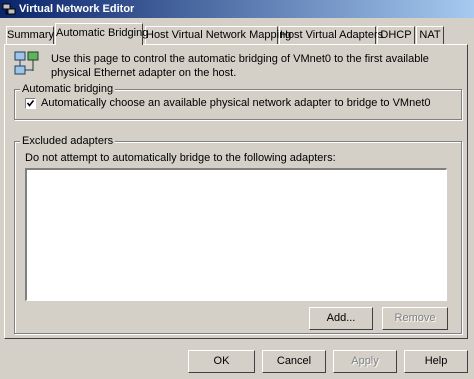  Describe the element at coordinates (101, 34) in the screenshot. I see `tab-automatic-bridging: Automatic Bridging` at that location.